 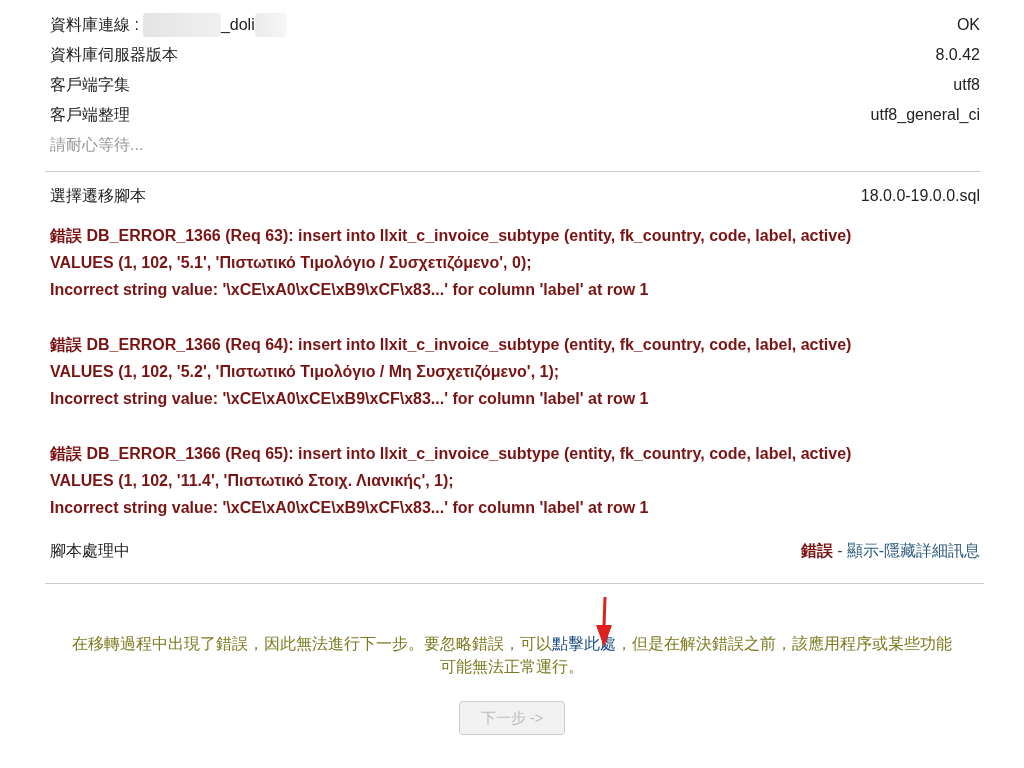 I want to click on info-value: utf8_general_ci, so click(x=925, y=115).